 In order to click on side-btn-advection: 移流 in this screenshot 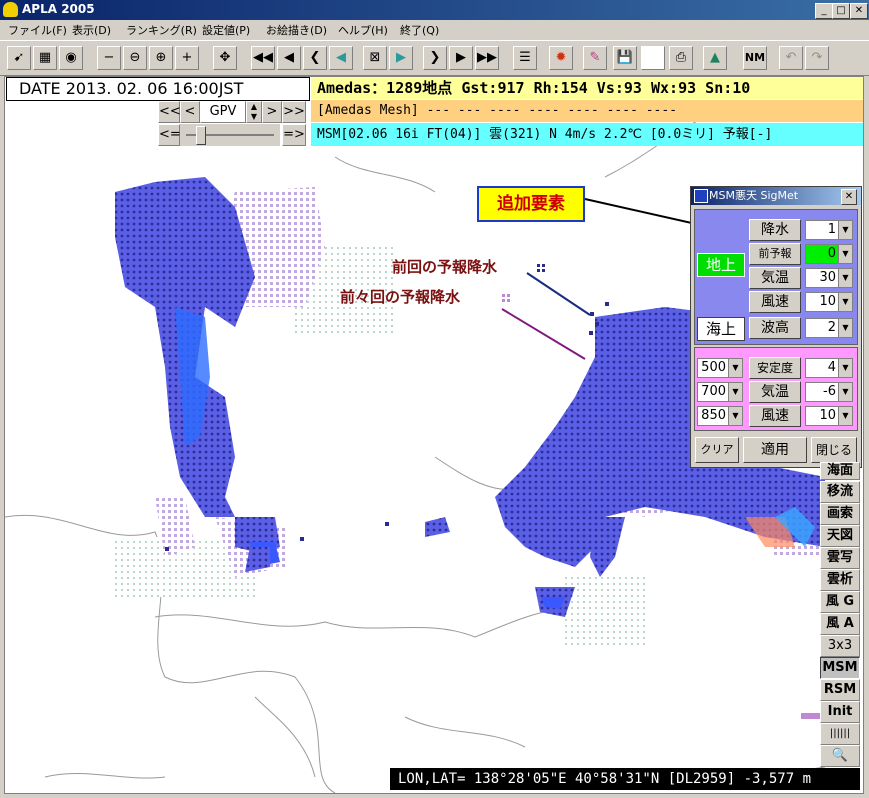, I will do `click(840, 492)`.